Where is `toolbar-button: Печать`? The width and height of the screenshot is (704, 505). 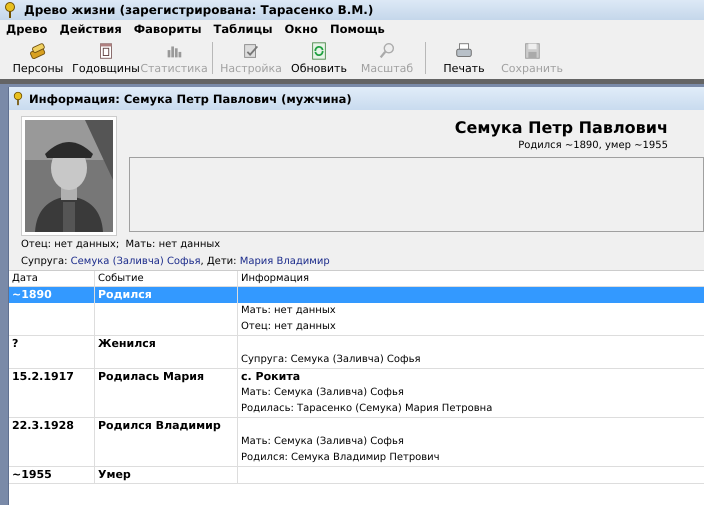
toolbar-button: Печать is located at coordinates (464, 58).